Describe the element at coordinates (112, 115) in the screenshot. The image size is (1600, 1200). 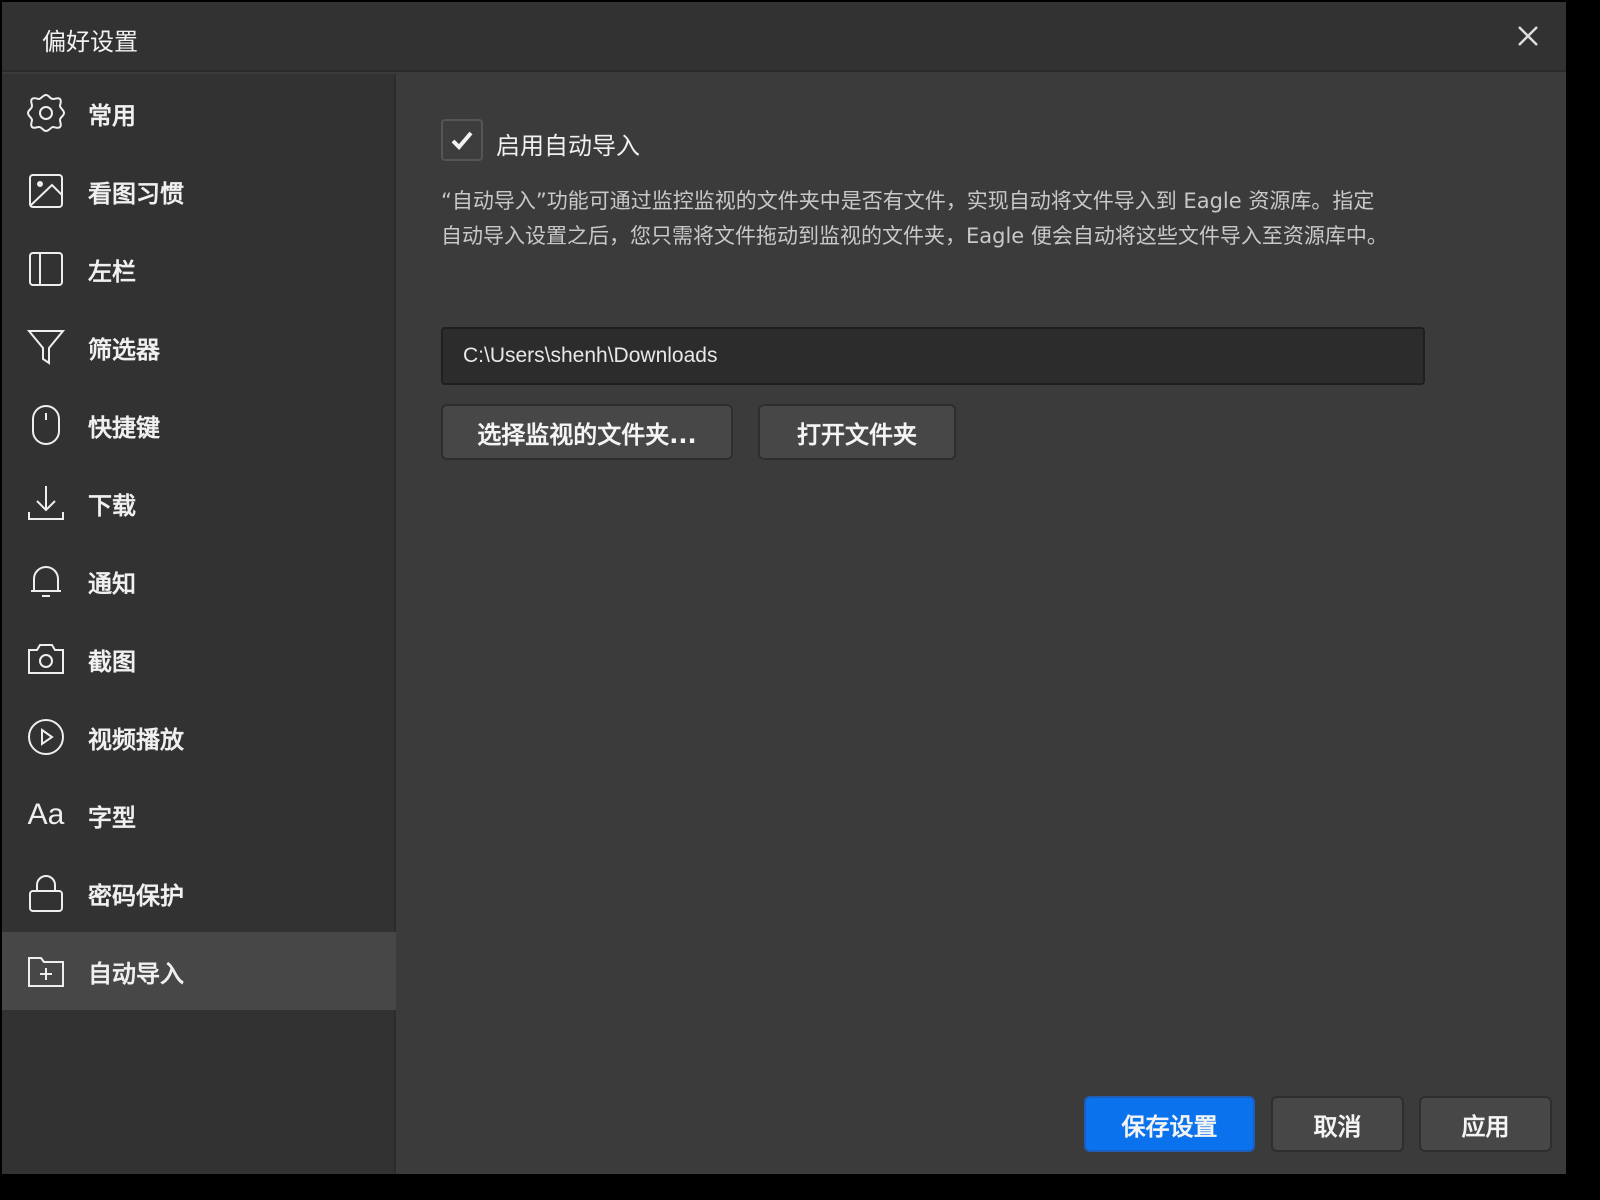
I see `sidebar-item-label: 常用` at that location.